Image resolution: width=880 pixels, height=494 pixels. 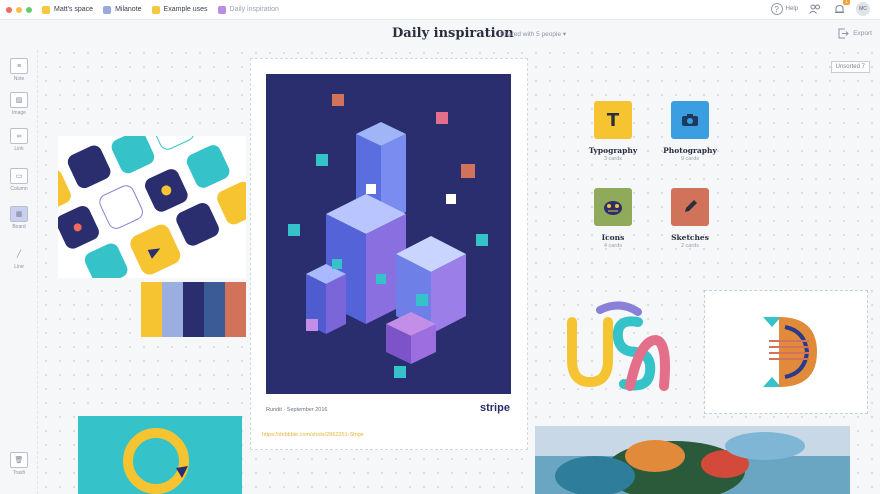 What do you see at coordinates (19, 189) in the screenshot?
I see `tool-label: Column` at bounding box center [19, 189].